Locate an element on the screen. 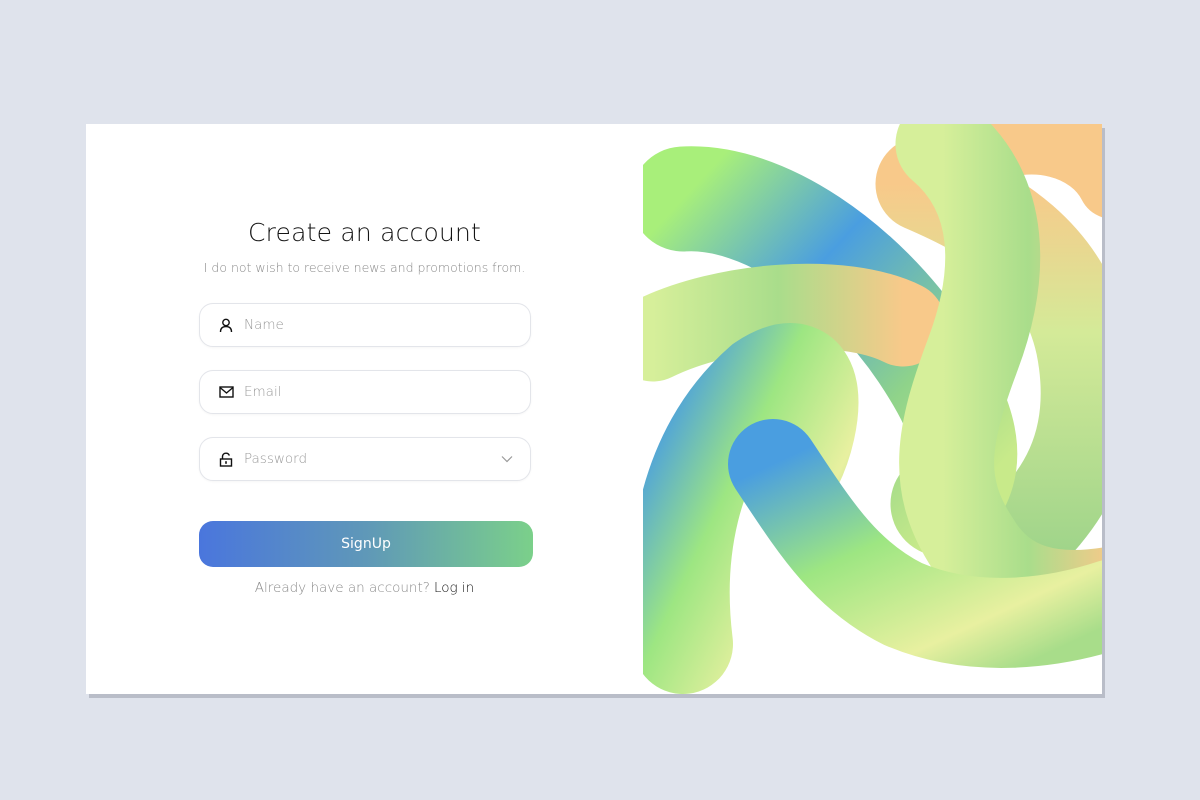 Image resolution: width=1200 pixels, height=800 pixels. chevron-down-icon is located at coordinates (507, 459).